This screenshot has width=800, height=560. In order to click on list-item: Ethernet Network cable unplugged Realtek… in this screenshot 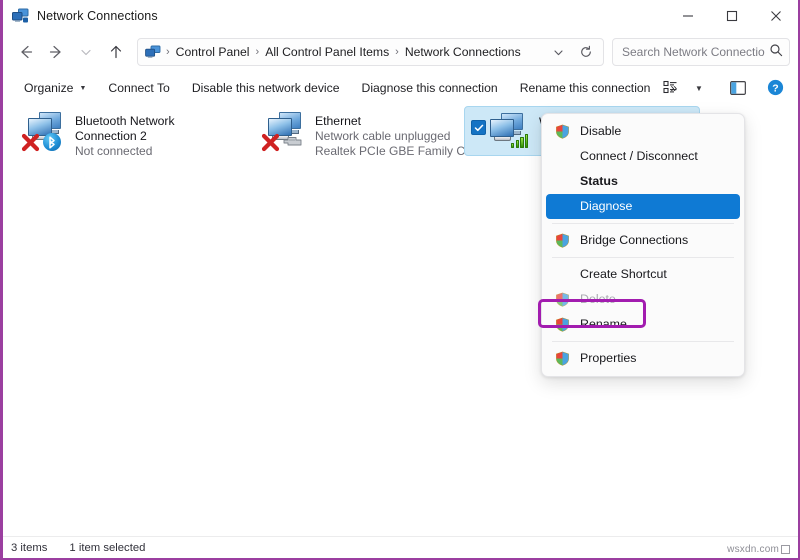, I will do `click(374, 135)`.